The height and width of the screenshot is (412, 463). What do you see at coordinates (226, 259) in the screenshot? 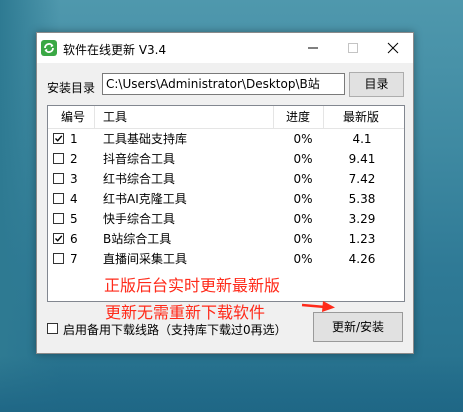
I see `table-row: 7 直播间采集工具 0% 4.26` at bounding box center [226, 259].